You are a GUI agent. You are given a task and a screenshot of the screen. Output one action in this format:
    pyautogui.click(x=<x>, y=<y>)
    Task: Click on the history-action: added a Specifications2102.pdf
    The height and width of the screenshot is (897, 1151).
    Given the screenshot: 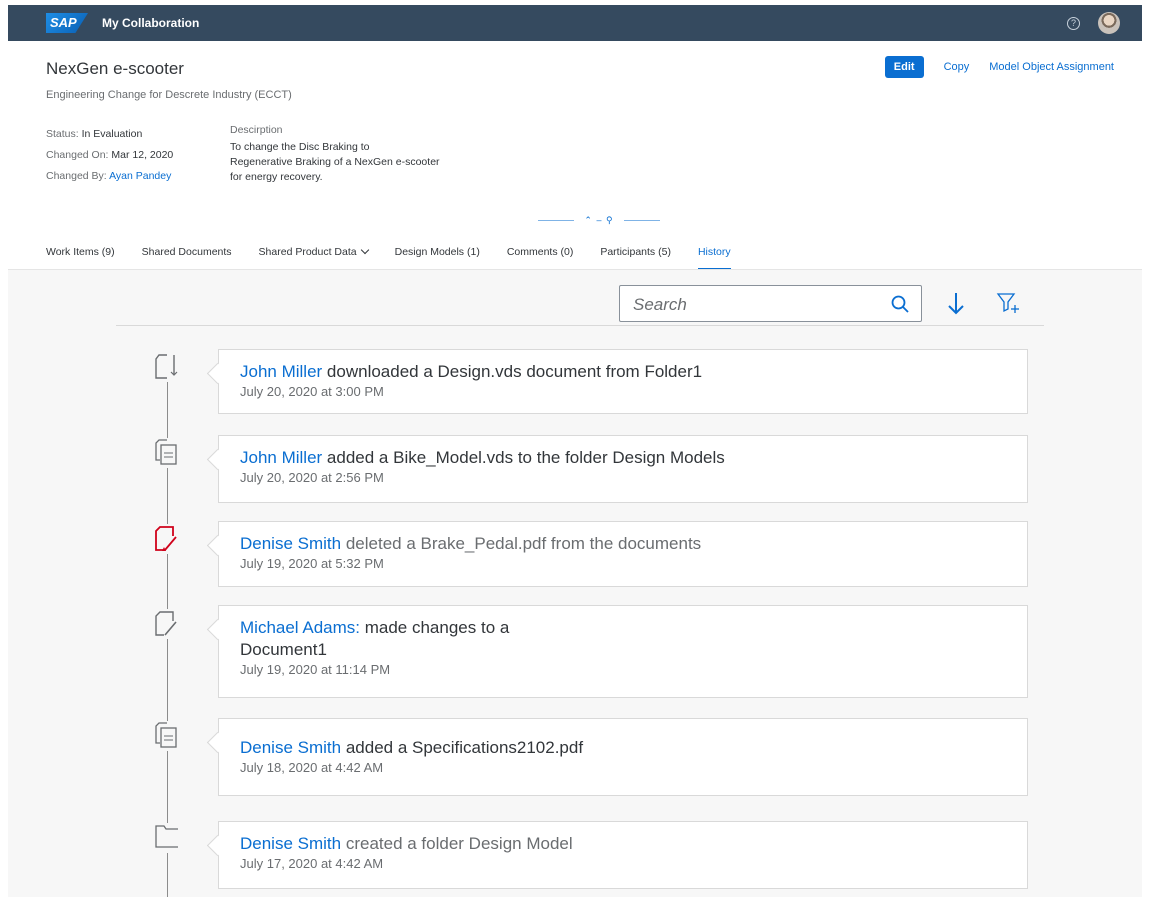 What is the action you would take?
    pyautogui.click(x=462, y=747)
    